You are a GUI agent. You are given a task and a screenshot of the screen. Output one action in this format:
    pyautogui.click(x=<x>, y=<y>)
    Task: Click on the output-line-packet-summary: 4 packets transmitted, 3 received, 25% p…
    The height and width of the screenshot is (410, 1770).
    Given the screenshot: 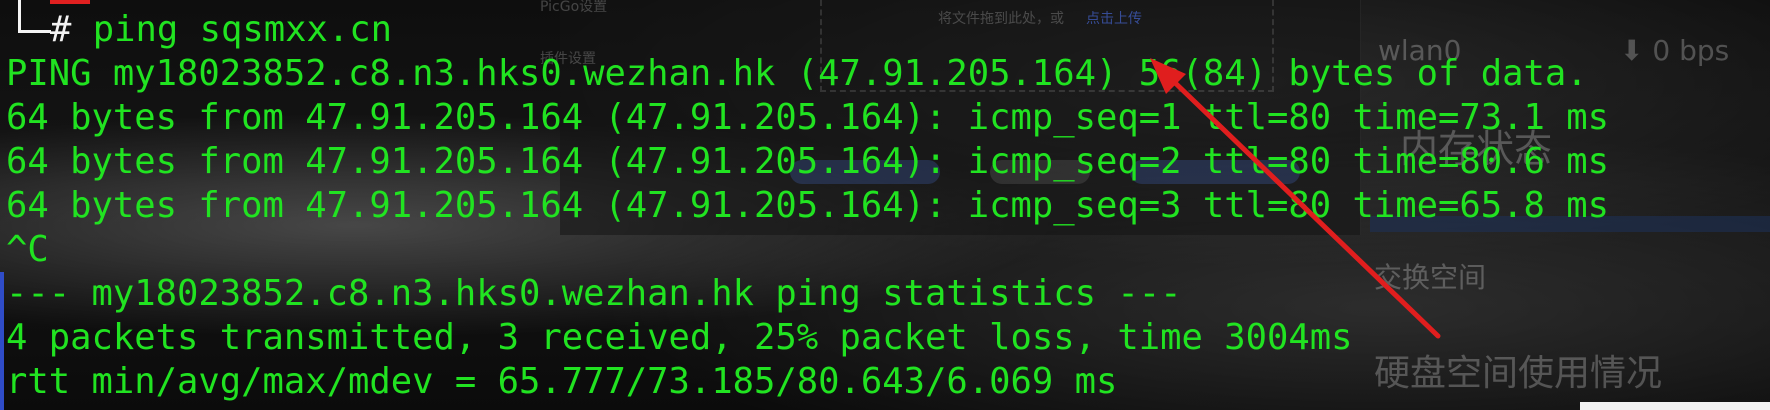 What is the action you would take?
    pyautogui.click(x=679, y=337)
    